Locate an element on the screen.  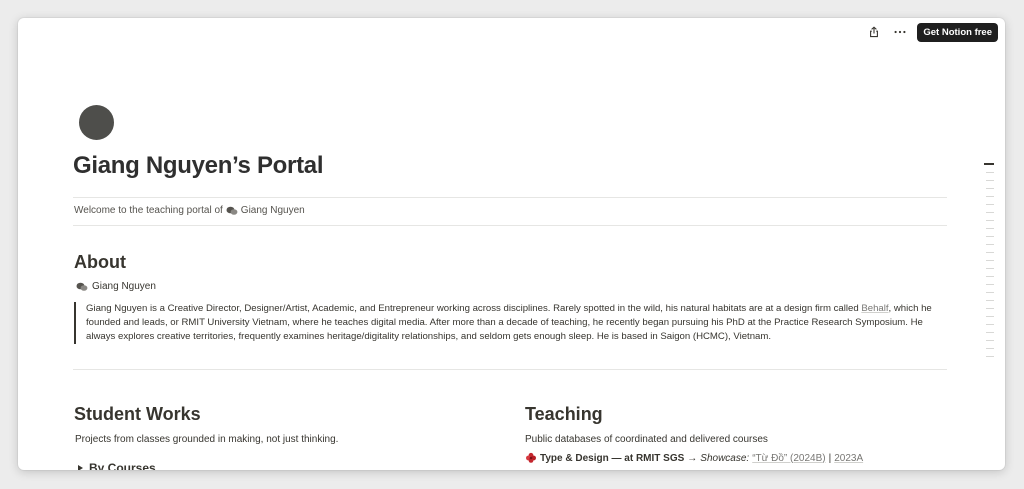
arrow-right: → is located at coordinates (692, 458).